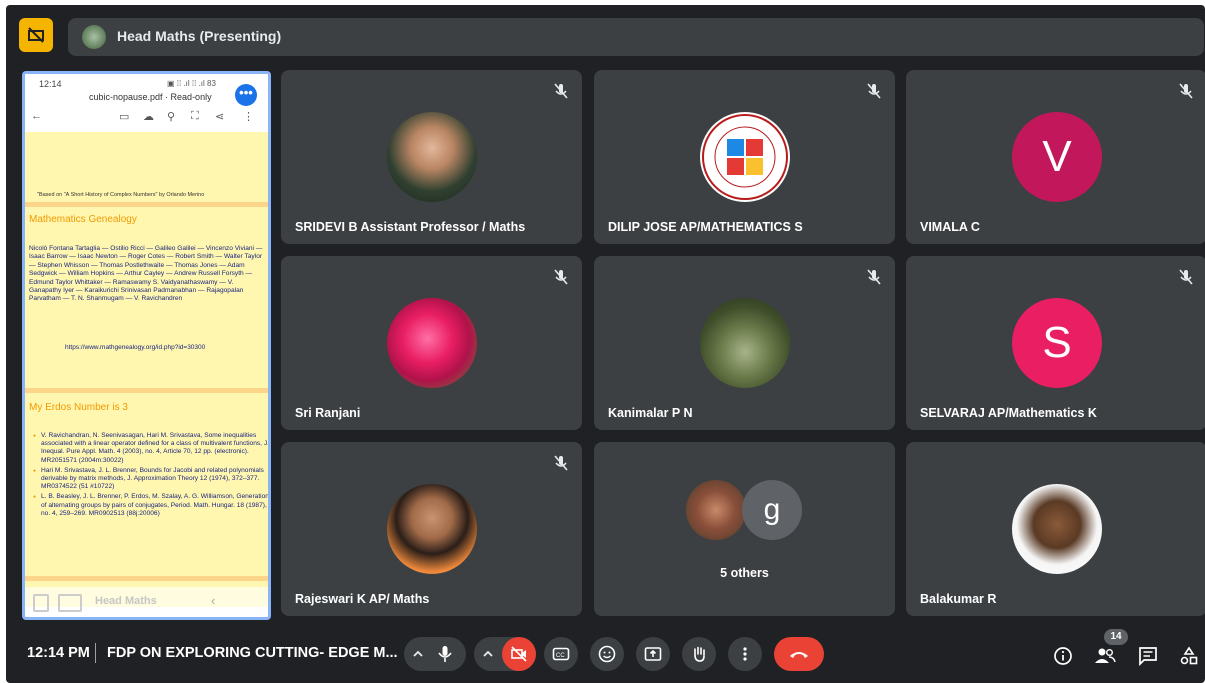 The width and height of the screenshot is (1205, 683). Describe the element at coordinates (653, 654) in the screenshot. I see `present-button` at that location.